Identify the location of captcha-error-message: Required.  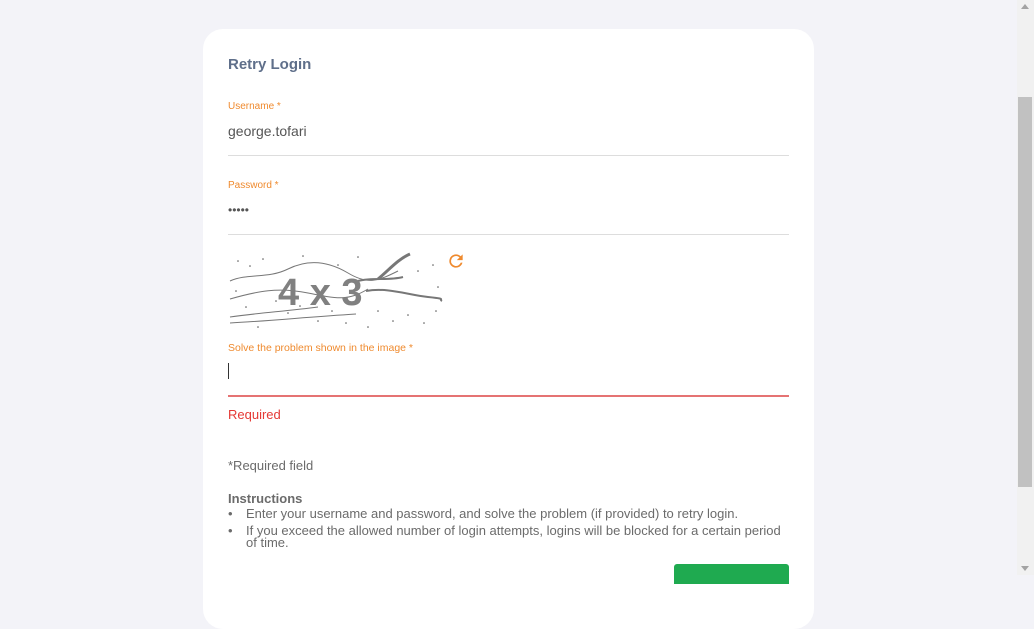
(254, 414).